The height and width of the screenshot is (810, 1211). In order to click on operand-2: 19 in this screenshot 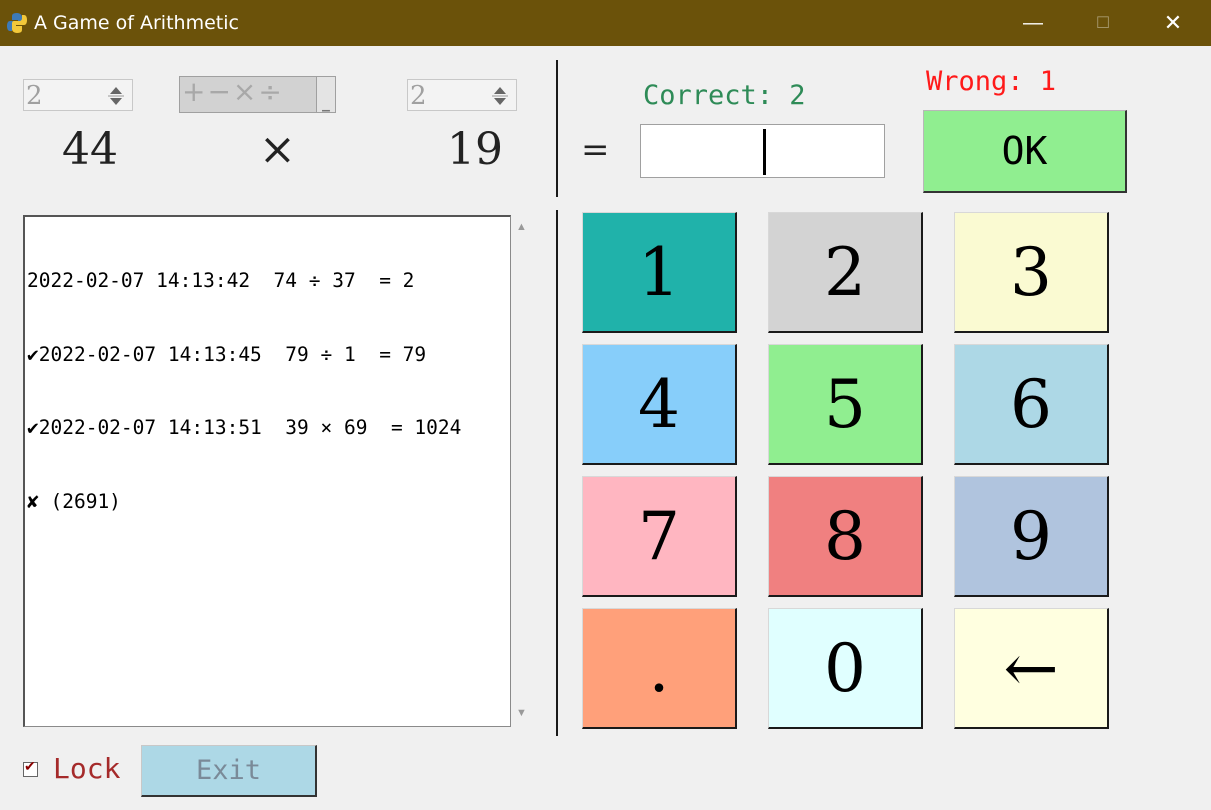, I will do `click(475, 149)`.